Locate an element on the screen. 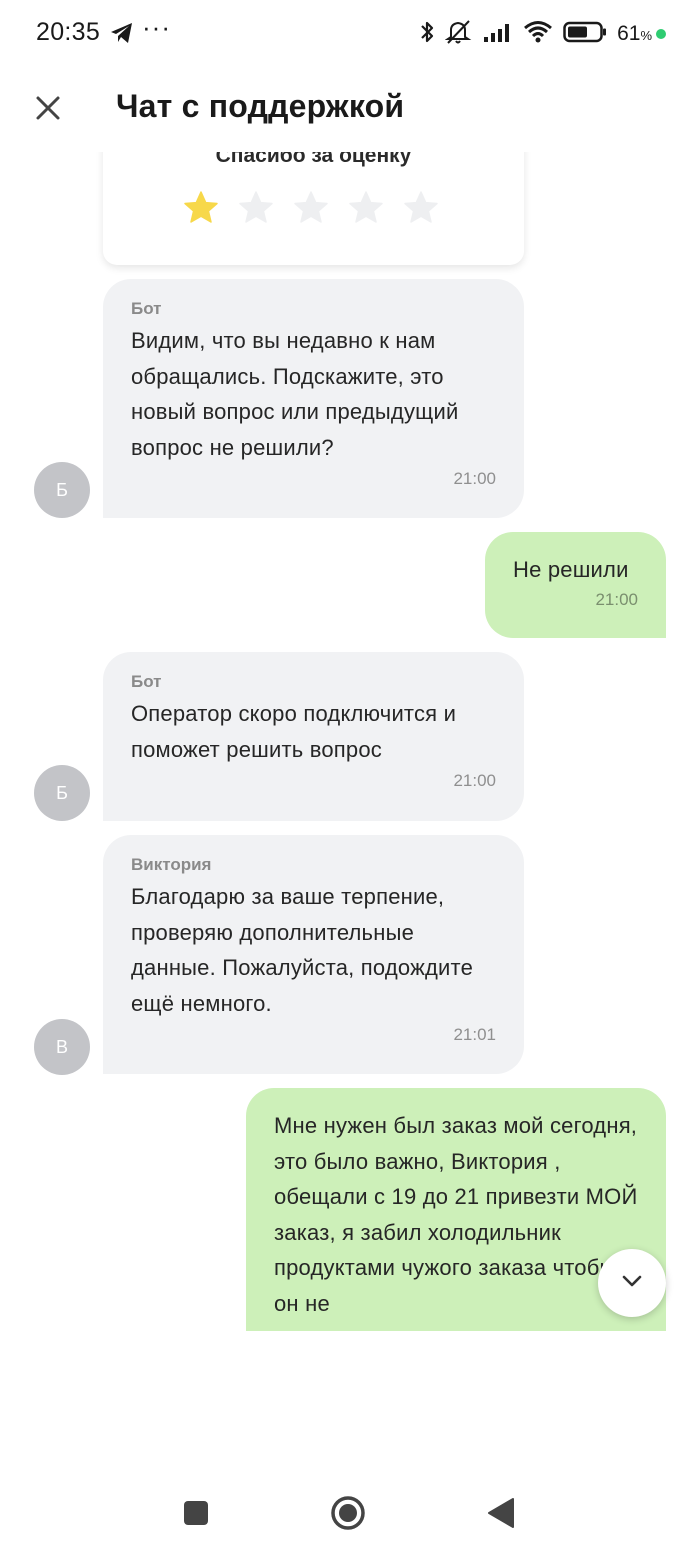 This screenshot has width=700, height=1556. status-bar: 20:35 ··· 61% is located at coordinates (350, 34).